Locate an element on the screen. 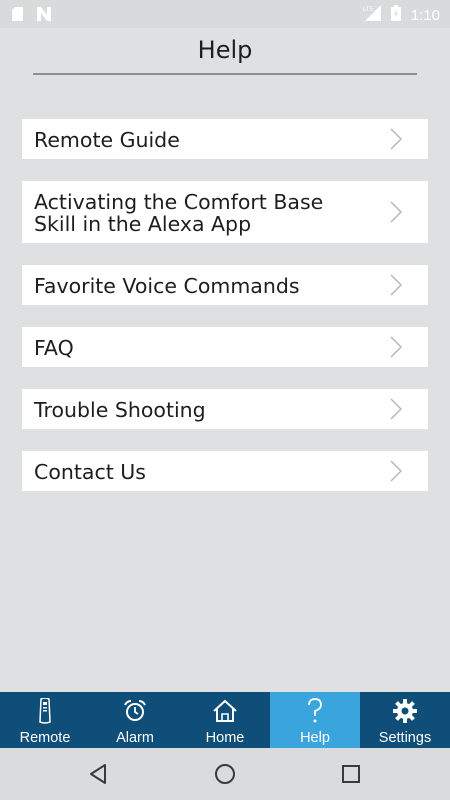 The height and width of the screenshot is (800, 450). tab-label: Help is located at coordinates (315, 738).